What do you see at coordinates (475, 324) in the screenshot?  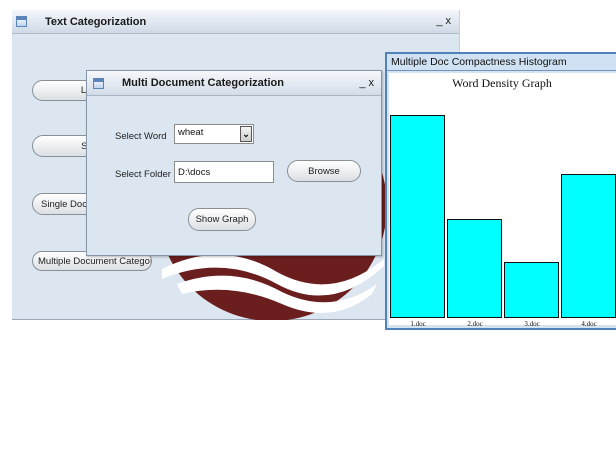 I see `x-tick-label: 2.doc` at bounding box center [475, 324].